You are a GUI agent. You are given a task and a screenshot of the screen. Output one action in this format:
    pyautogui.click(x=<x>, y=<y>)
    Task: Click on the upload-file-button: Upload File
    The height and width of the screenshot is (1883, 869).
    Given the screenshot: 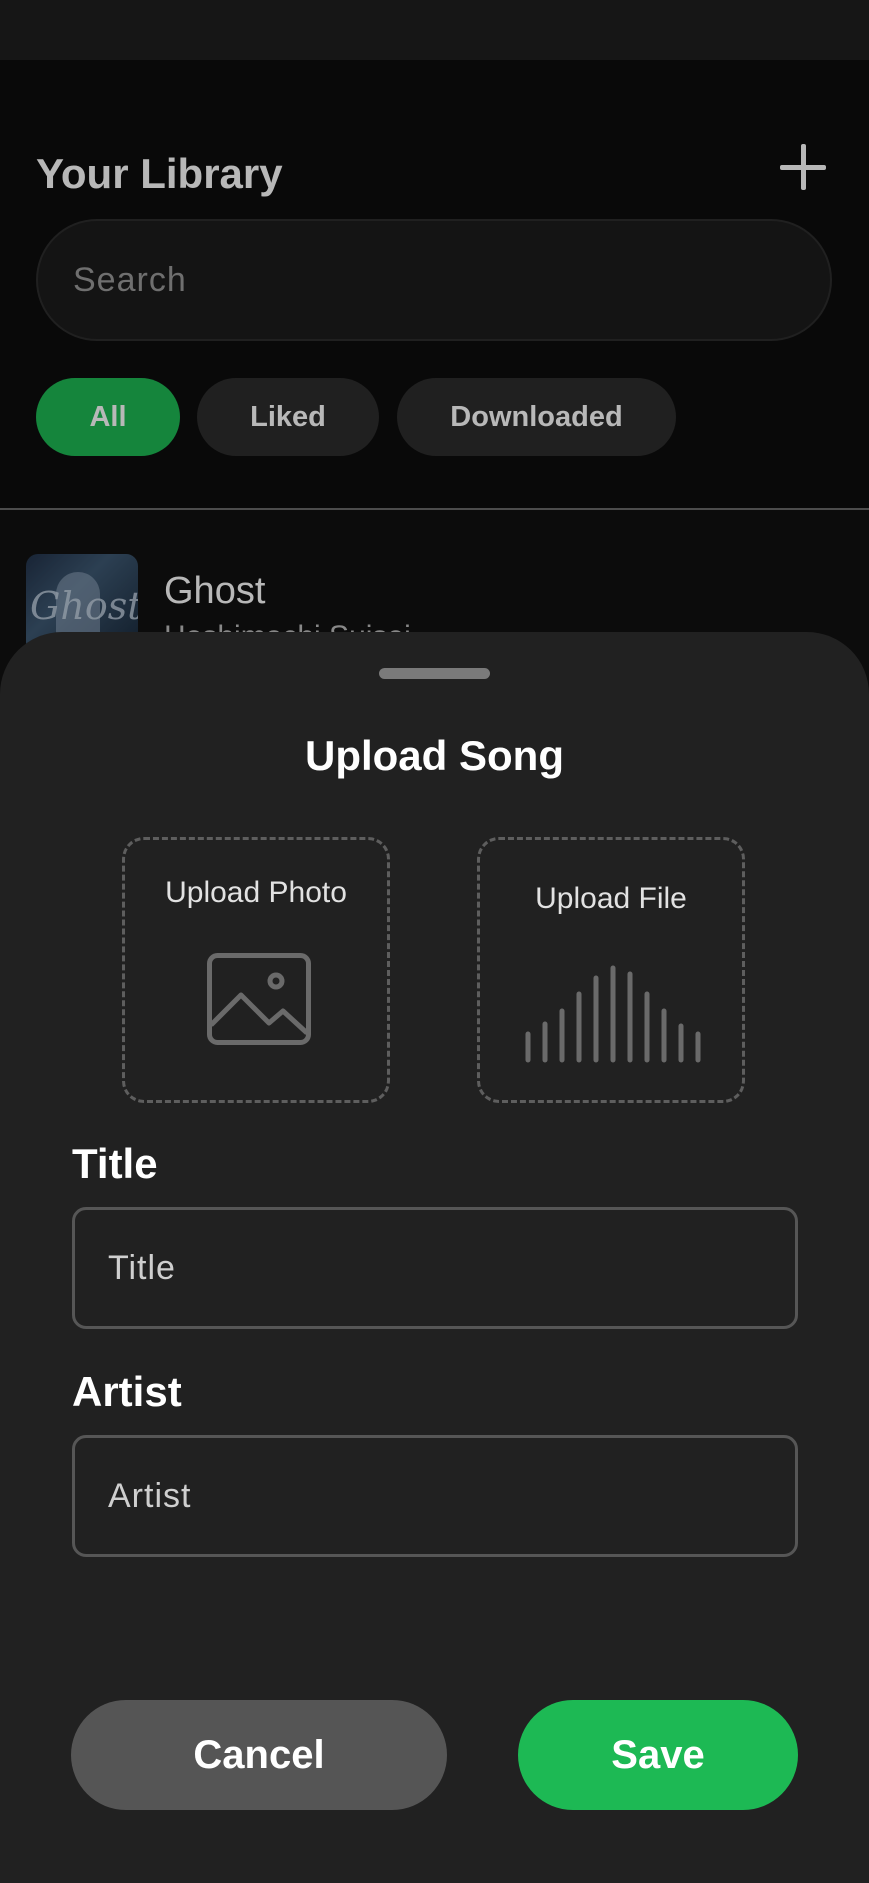 What is the action you would take?
    pyautogui.click(x=611, y=970)
    